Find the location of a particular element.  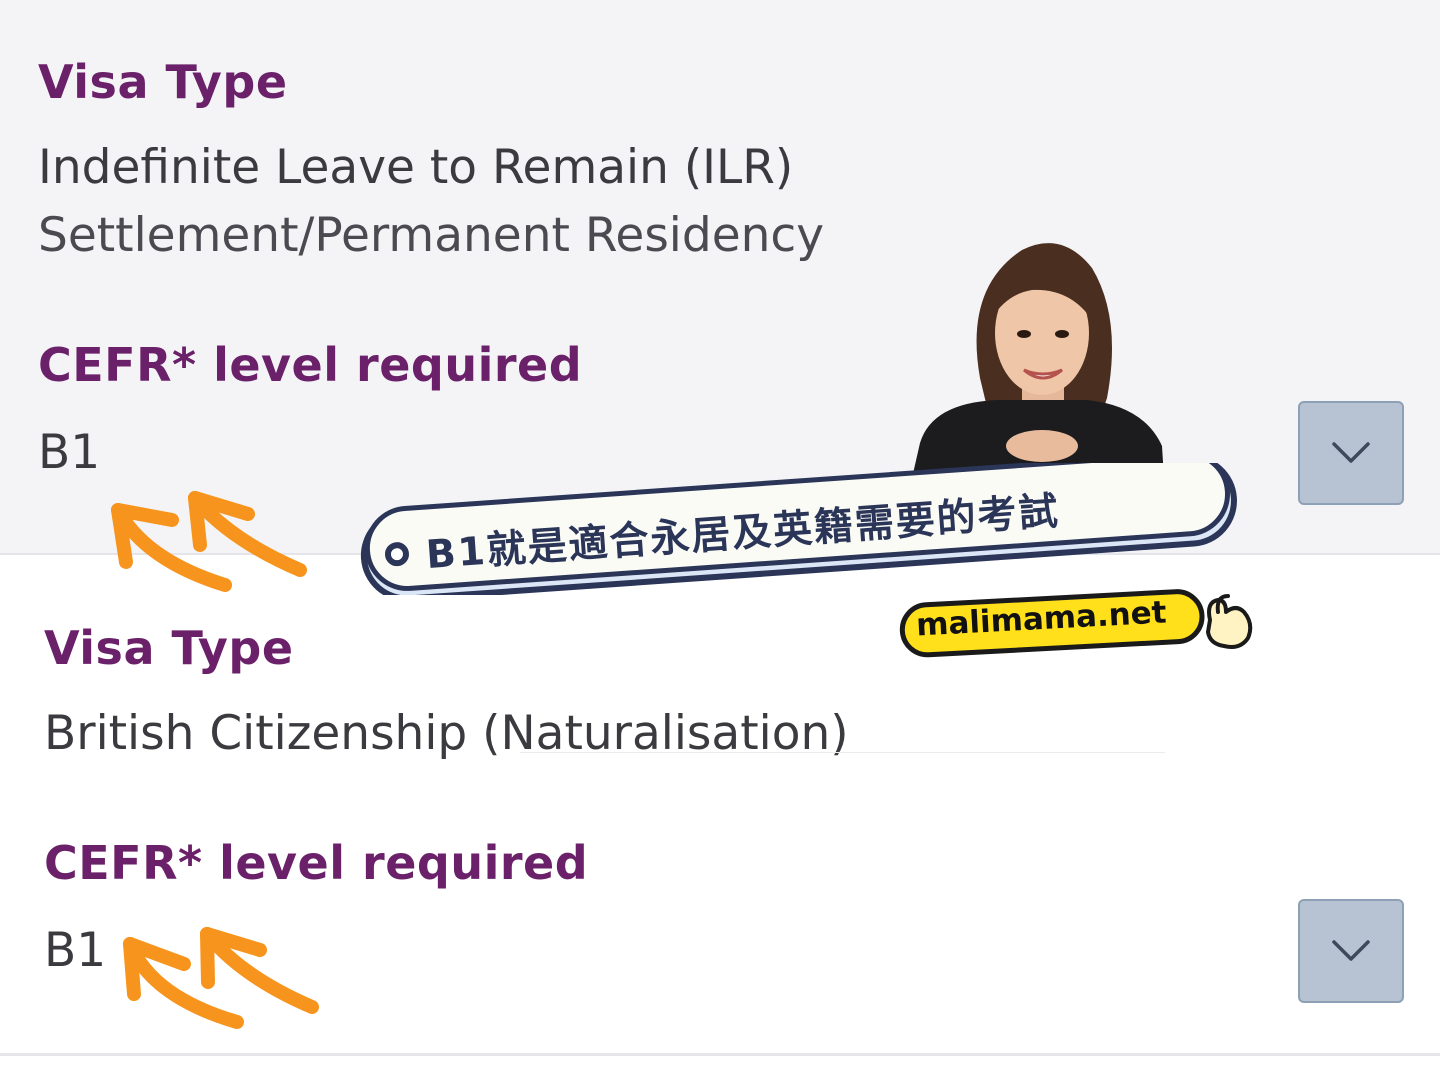

visa-type-subvalue: Settlement/Permanent Residency is located at coordinates (431, 235).